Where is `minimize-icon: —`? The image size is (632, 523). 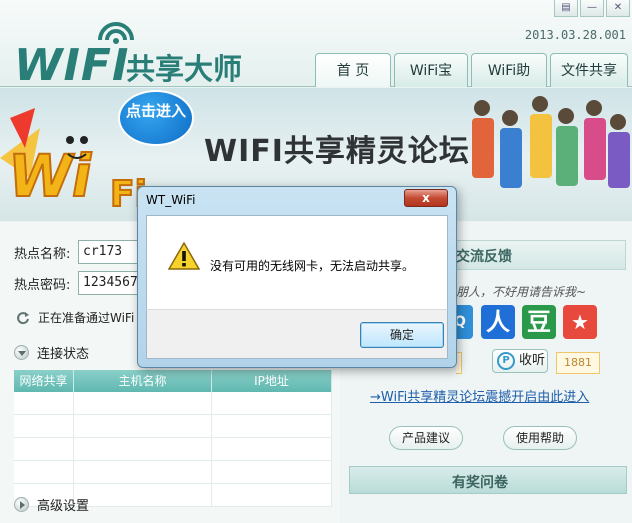
minimize-icon: — is located at coordinates (592, 8).